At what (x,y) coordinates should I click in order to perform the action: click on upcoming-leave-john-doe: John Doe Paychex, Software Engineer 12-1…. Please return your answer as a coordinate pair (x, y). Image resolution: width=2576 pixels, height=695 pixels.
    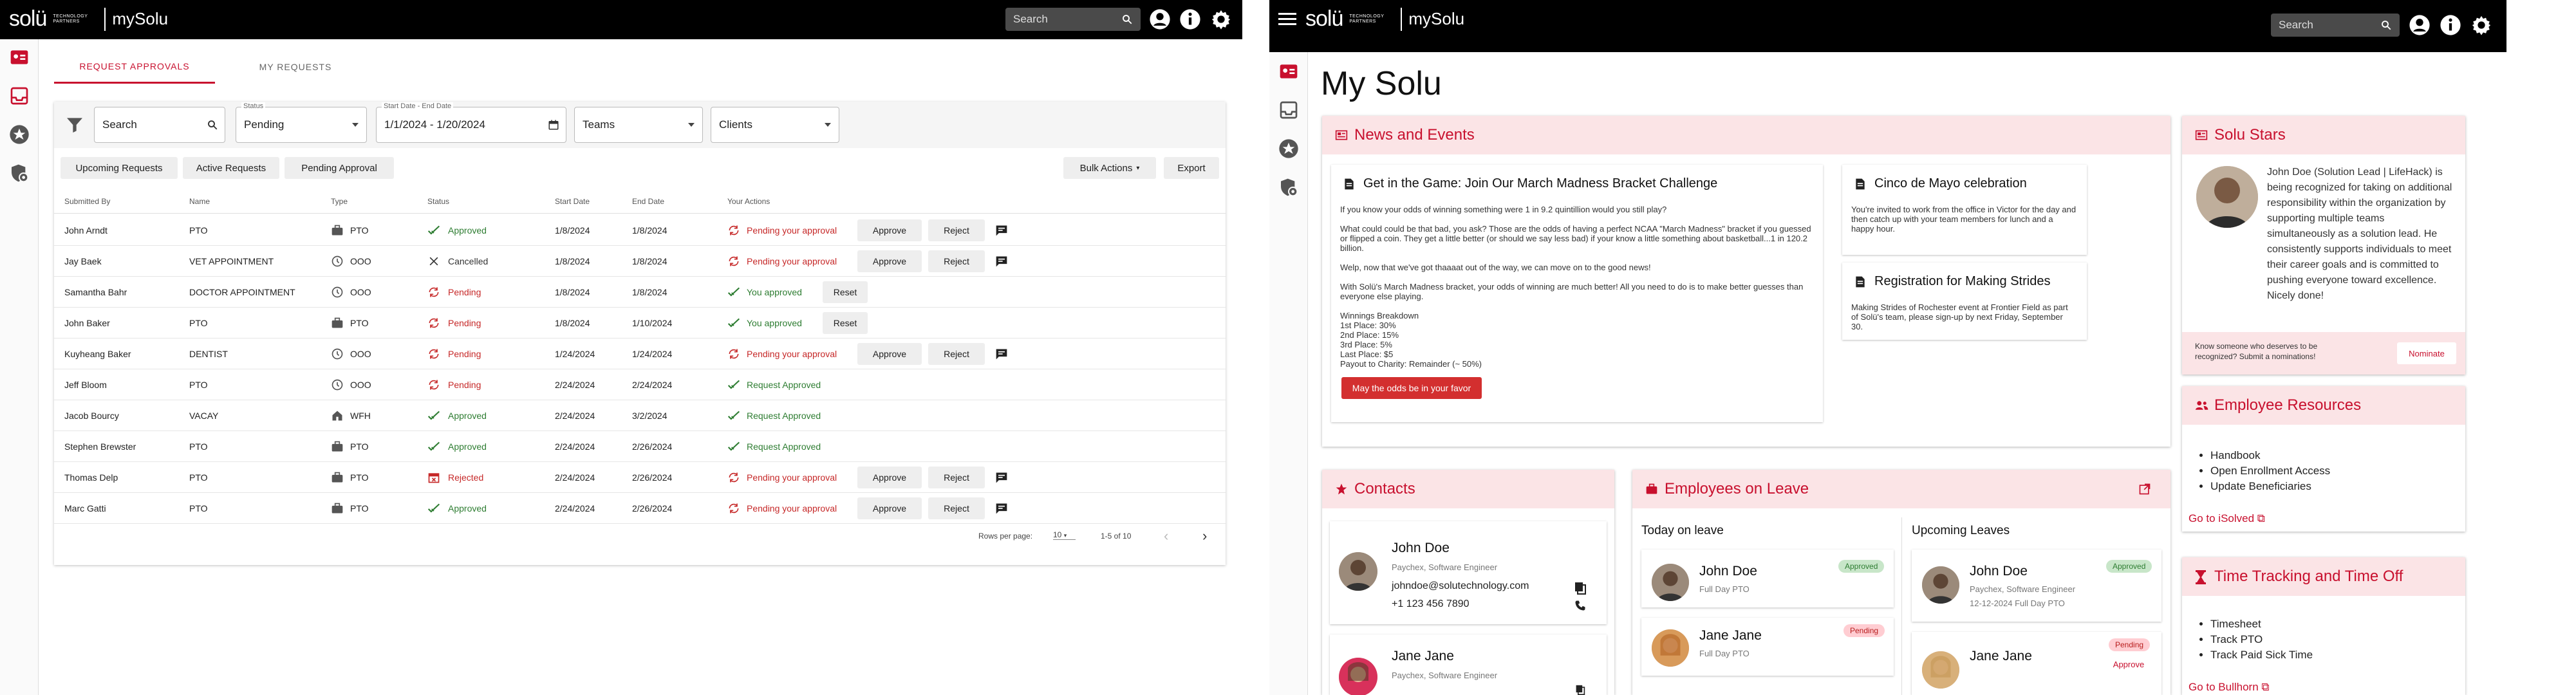
    Looking at the image, I should click on (2036, 586).